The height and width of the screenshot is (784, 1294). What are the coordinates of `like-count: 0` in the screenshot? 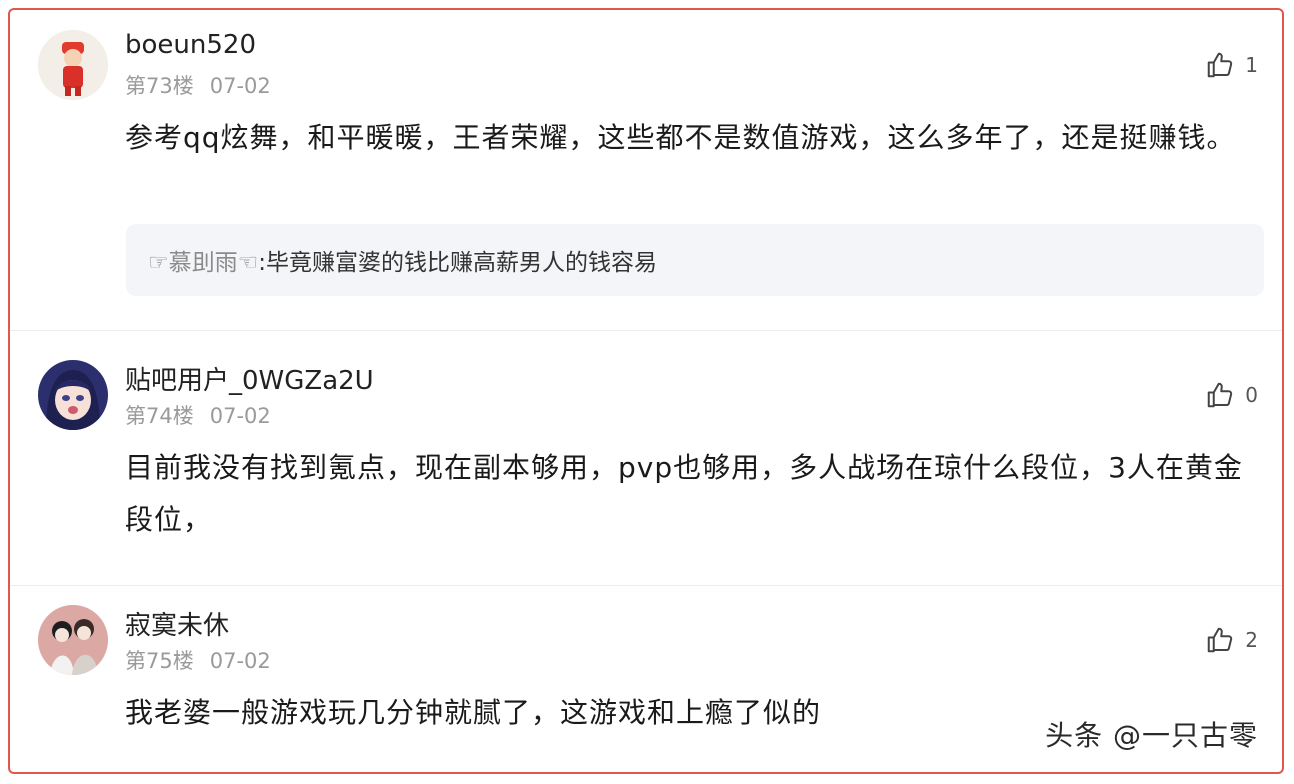 It's located at (1251, 395).